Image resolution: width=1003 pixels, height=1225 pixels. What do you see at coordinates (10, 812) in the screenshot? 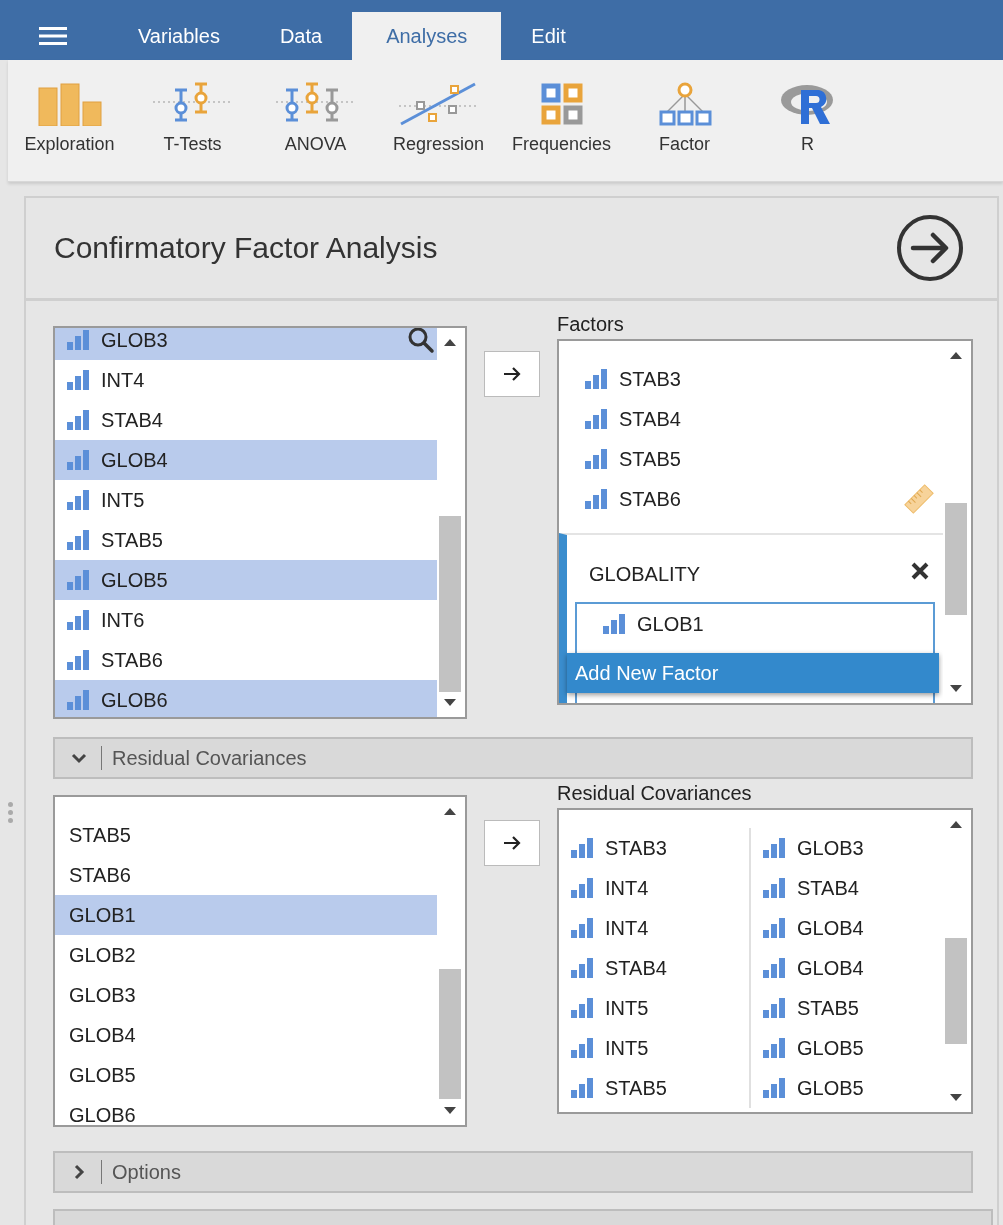
I see `resize-handle` at bounding box center [10, 812].